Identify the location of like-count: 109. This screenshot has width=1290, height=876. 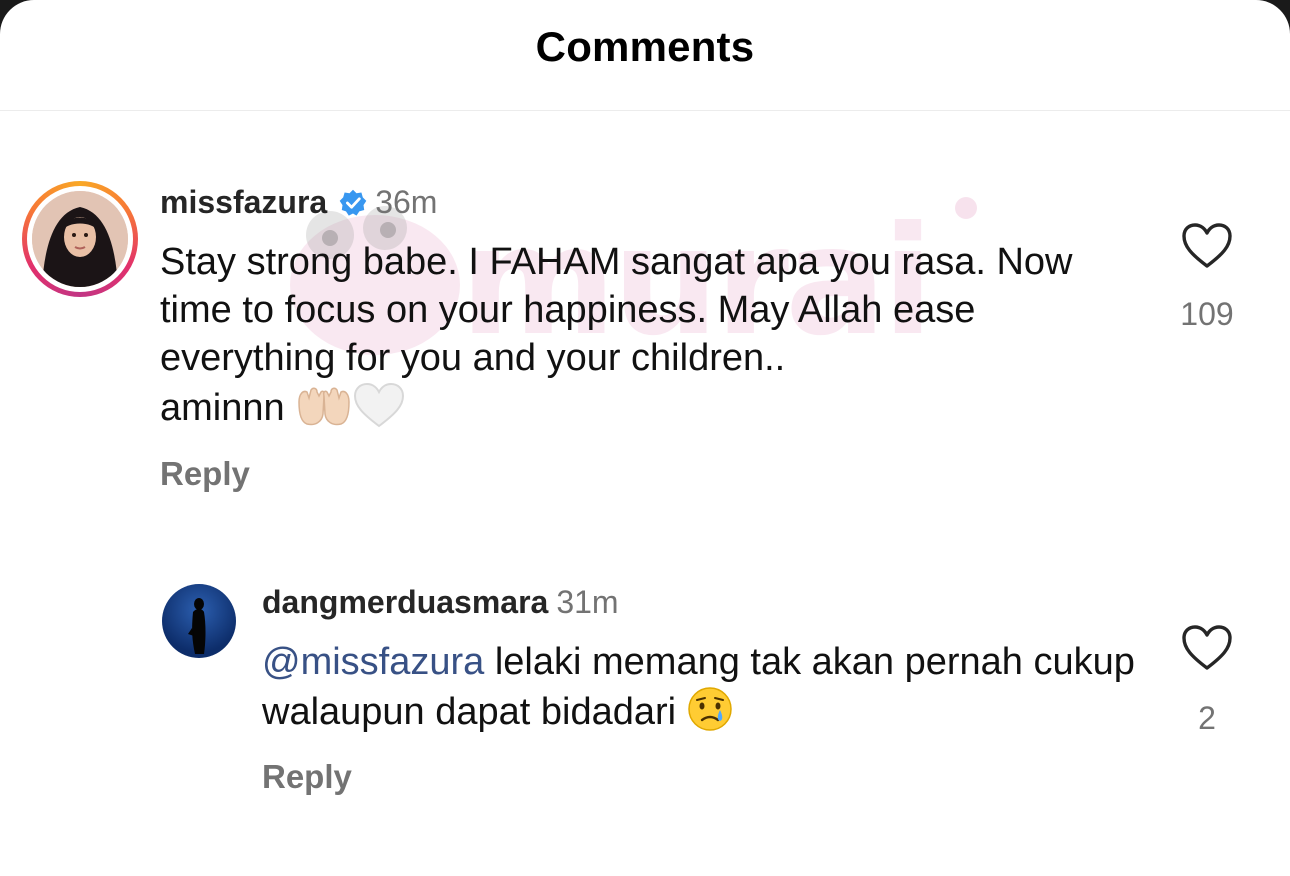
(1207, 314).